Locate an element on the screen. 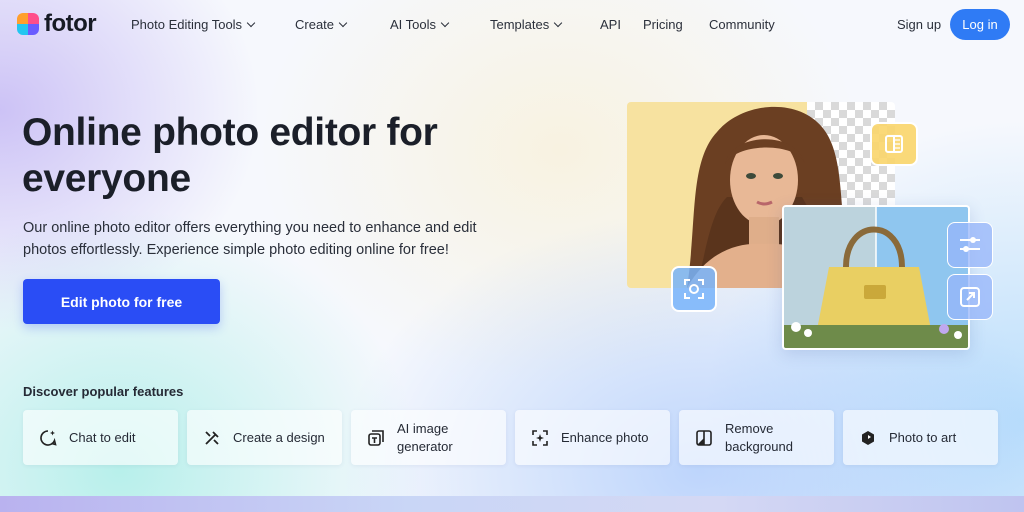 Image resolution: width=1024 pixels, height=512 pixels. nav-create: Create is located at coordinates (321, 24).